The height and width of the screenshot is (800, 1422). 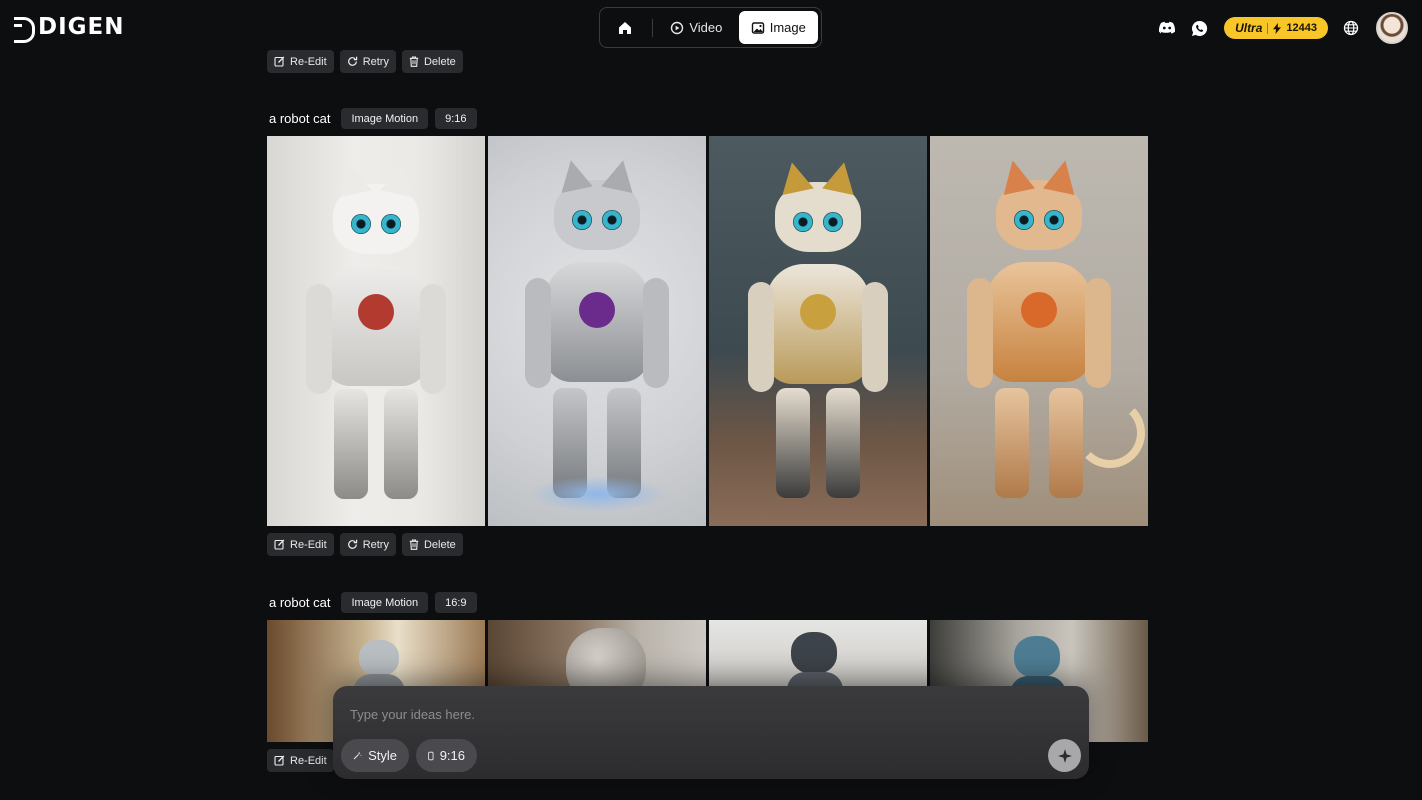 I want to click on blue-flame-effect, so click(x=598, y=494).